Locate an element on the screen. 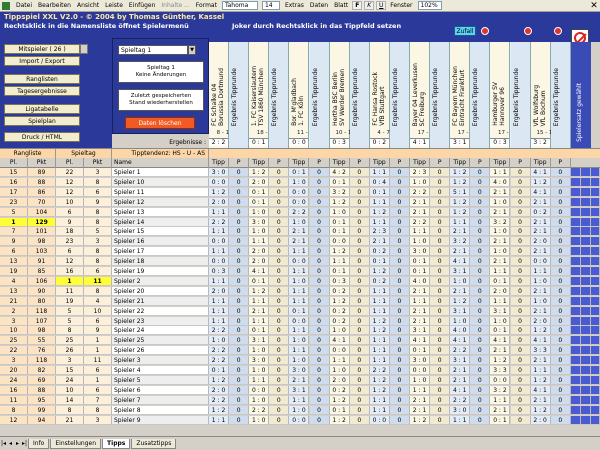 The width and height of the screenshot is (600, 450). menu-datei: Datei is located at coordinates (24, 5).